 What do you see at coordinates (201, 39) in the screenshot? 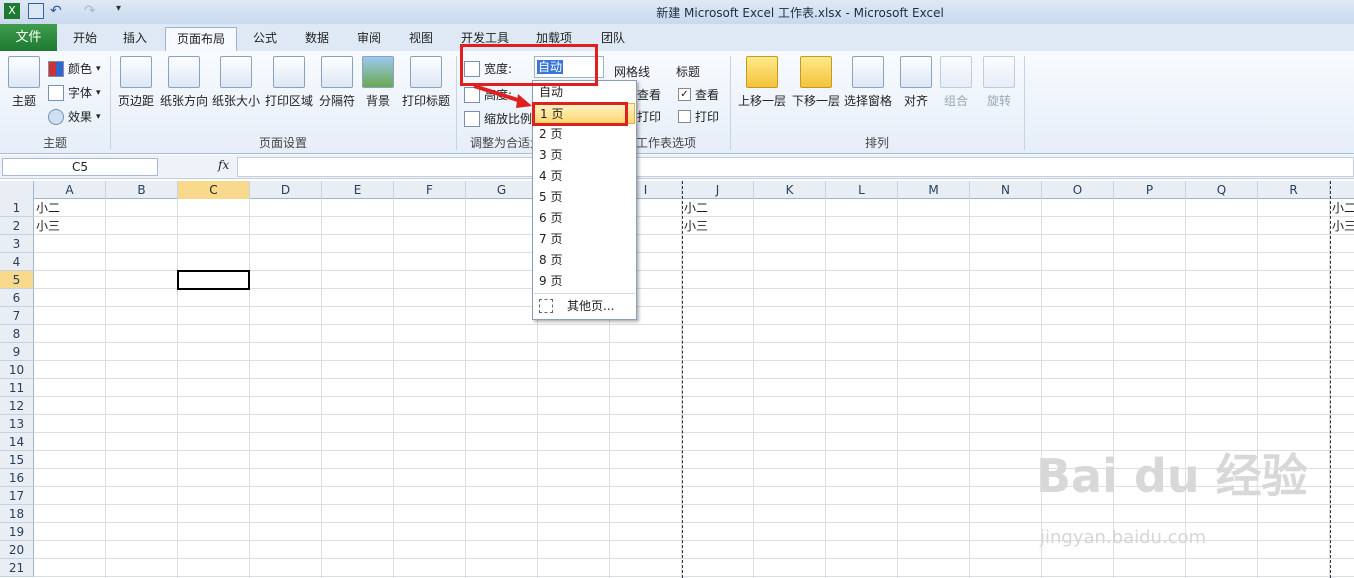
I see `tab-page-layout: 页面布局` at bounding box center [201, 39].